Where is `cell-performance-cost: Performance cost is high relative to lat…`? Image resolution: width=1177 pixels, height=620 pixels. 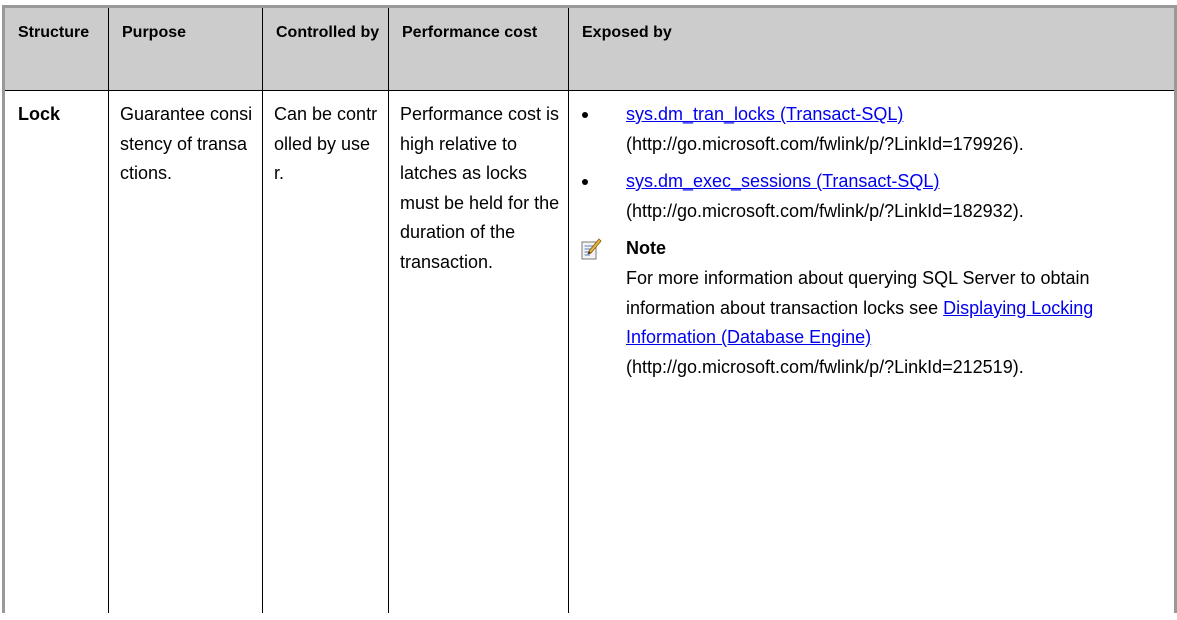
cell-performance-cost: Performance cost is high relative to lat… is located at coordinates (478, 351).